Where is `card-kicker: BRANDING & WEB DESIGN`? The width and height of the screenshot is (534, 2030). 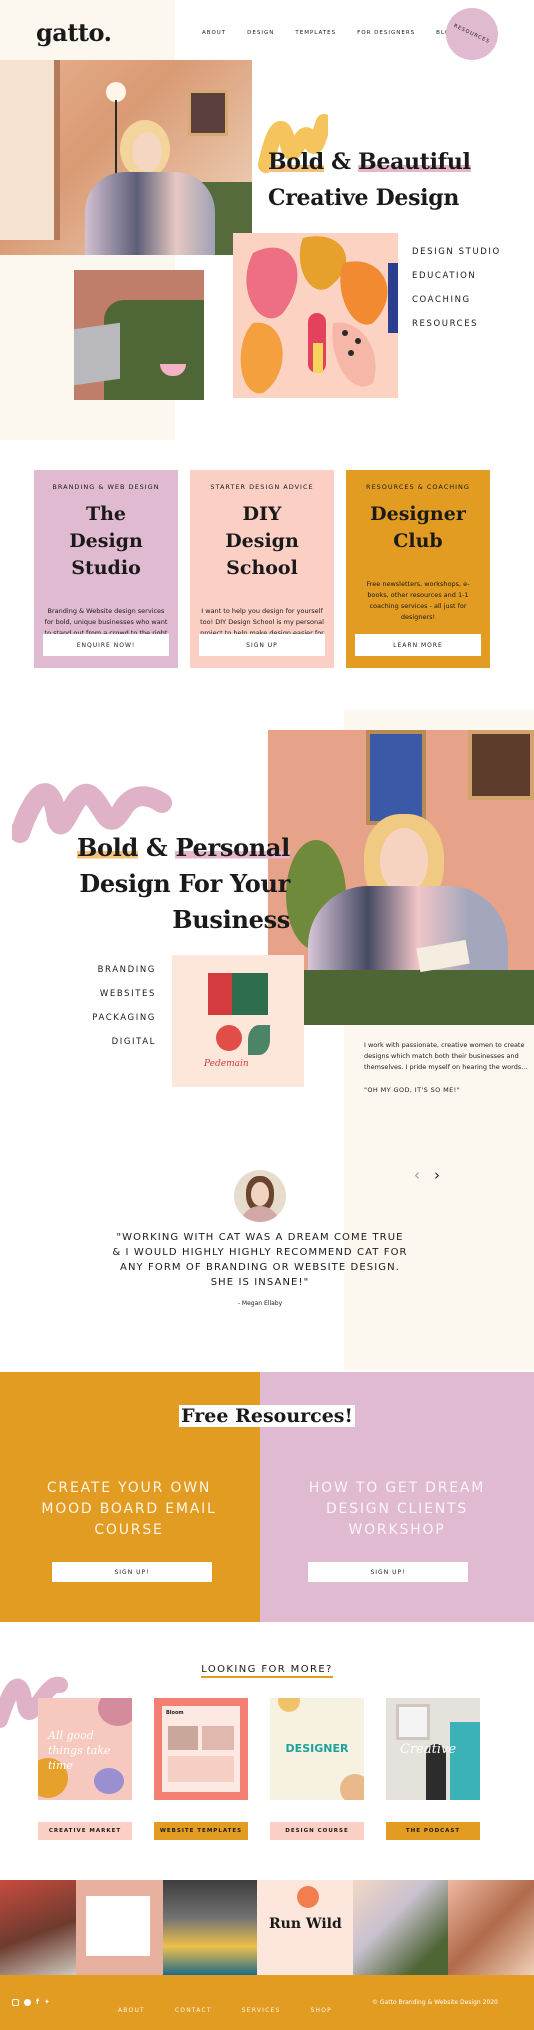 card-kicker: BRANDING & WEB DESIGN is located at coordinates (106, 487).